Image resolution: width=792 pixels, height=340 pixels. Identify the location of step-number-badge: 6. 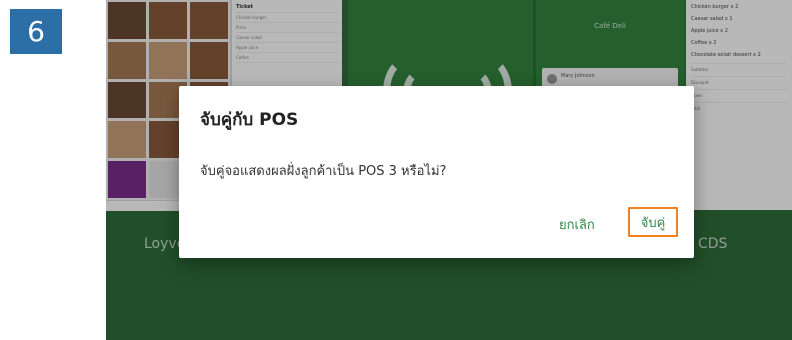
(36, 31).